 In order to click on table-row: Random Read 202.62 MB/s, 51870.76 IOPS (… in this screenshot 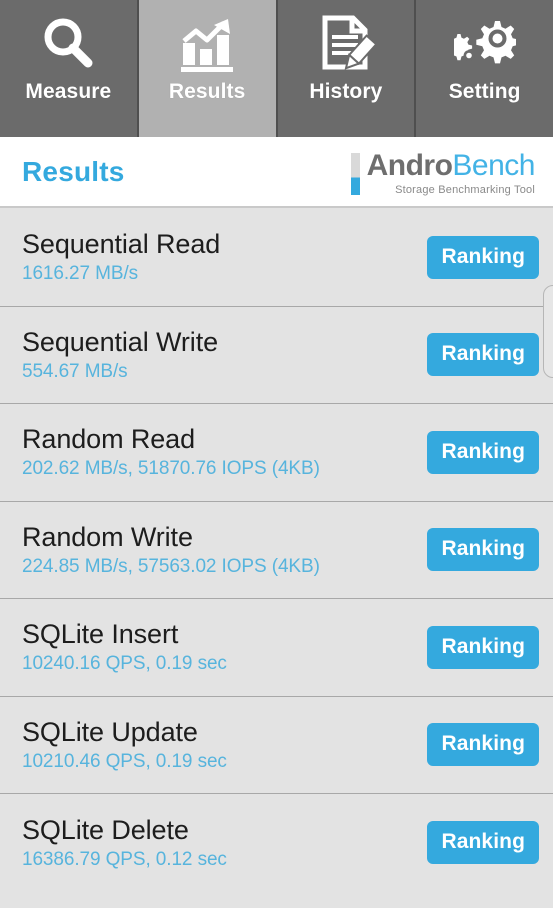, I will do `click(276, 453)`.